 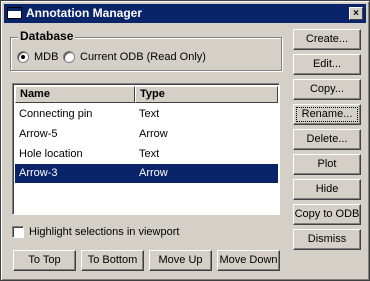 I want to click on list-row: Hole location Text, so click(x=146, y=154).